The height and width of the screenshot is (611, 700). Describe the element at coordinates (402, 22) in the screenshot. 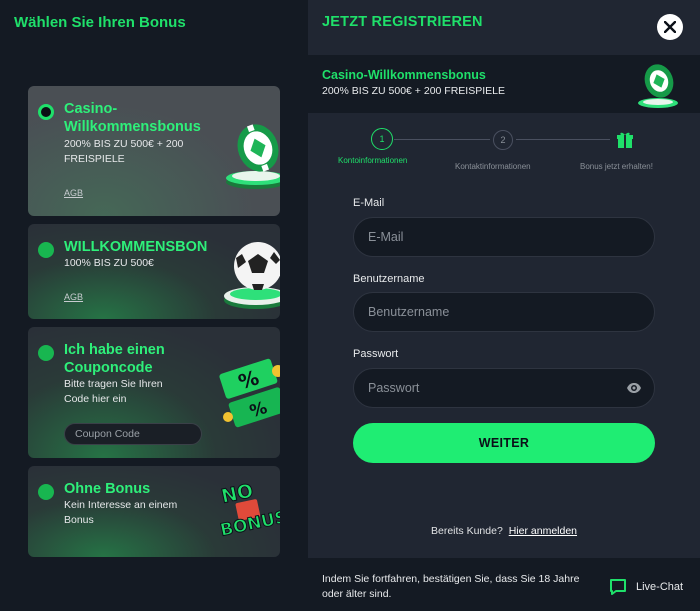

I see `registration-title: JETZT REGISTRIEREN` at that location.